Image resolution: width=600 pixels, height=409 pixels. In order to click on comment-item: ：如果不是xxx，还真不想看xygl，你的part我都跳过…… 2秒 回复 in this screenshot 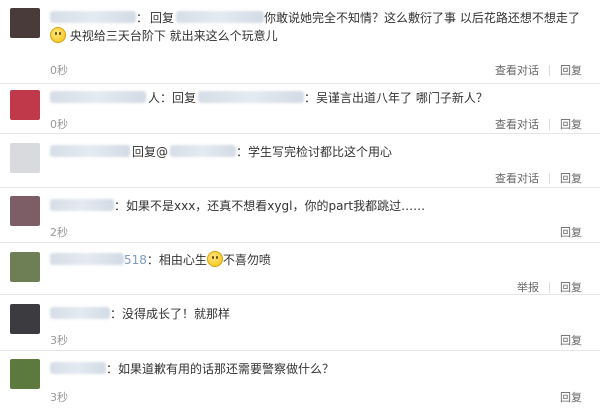, I will do `click(300, 215)`.